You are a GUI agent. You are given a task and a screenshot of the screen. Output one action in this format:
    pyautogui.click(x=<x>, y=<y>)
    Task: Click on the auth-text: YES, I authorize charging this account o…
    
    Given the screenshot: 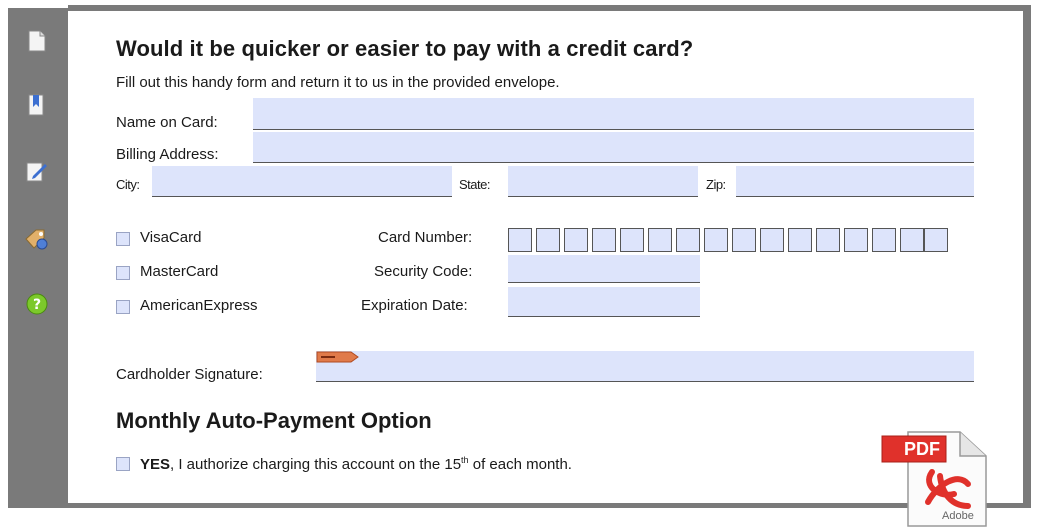 What is the action you would take?
    pyautogui.click(x=356, y=464)
    